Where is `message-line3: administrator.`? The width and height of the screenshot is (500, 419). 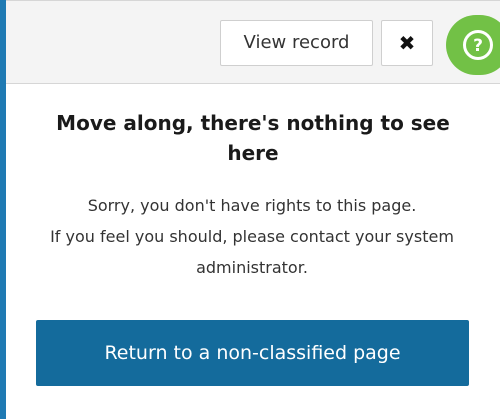
message-line3: administrator. is located at coordinates (252, 267).